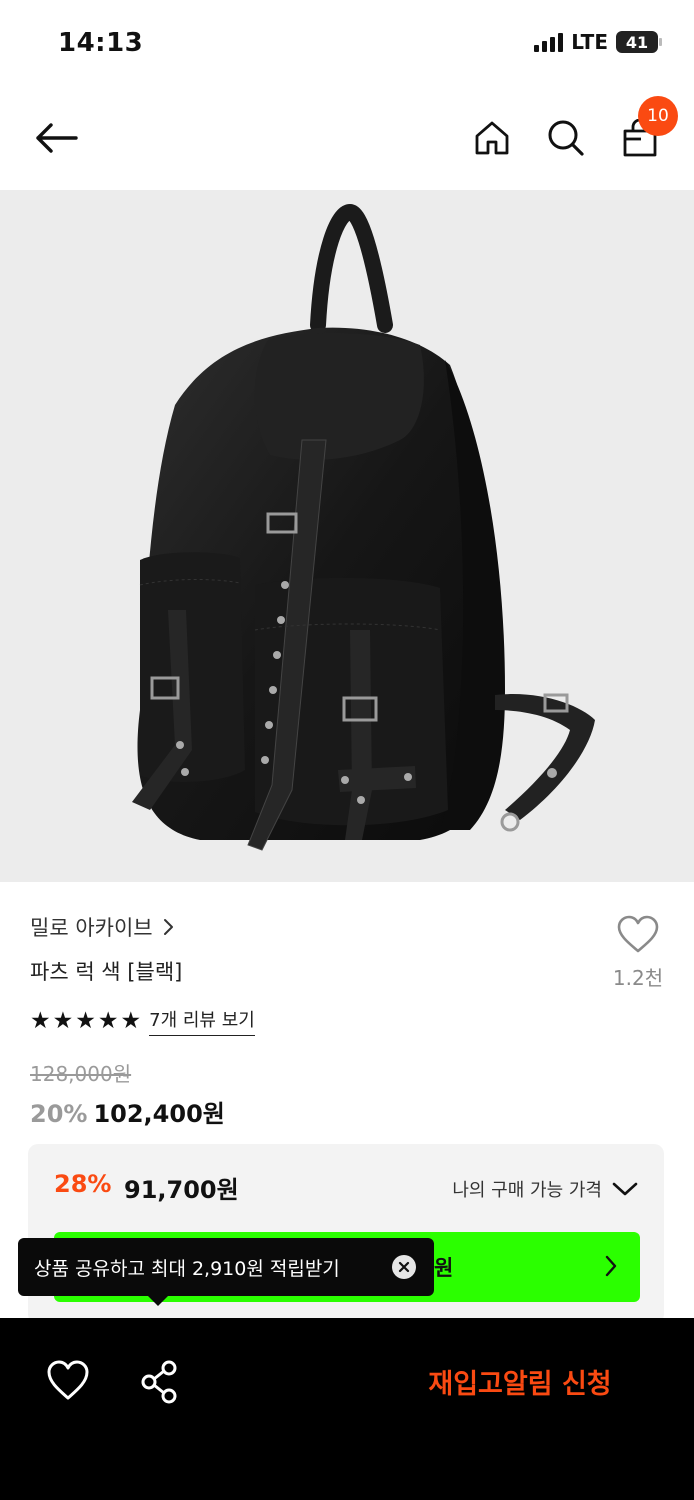 The height and width of the screenshot is (1500, 694). What do you see at coordinates (444, 1268) in the screenshot?
I see `coupon-button-text: 원` at bounding box center [444, 1268].